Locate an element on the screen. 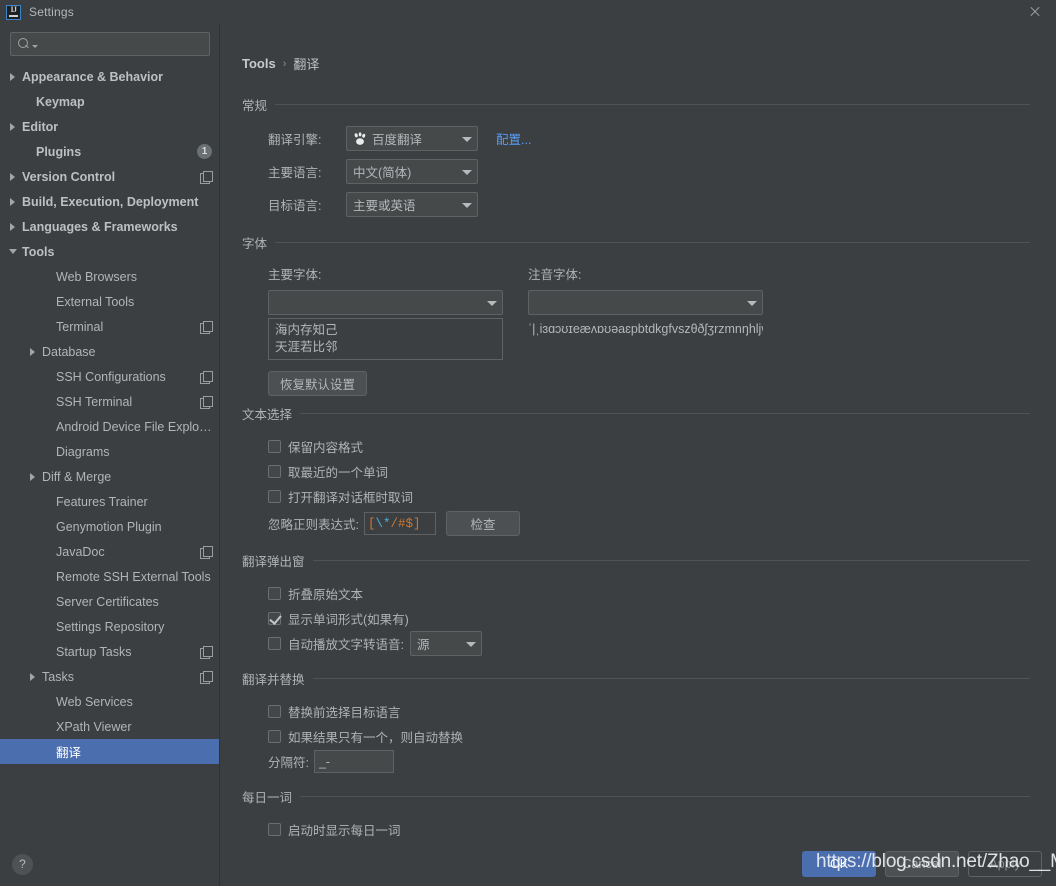 The height and width of the screenshot is (886, 1056). regex-row: 忽略正则表达式: [\*/#$] 检查 is located at coordinates (649, 523).